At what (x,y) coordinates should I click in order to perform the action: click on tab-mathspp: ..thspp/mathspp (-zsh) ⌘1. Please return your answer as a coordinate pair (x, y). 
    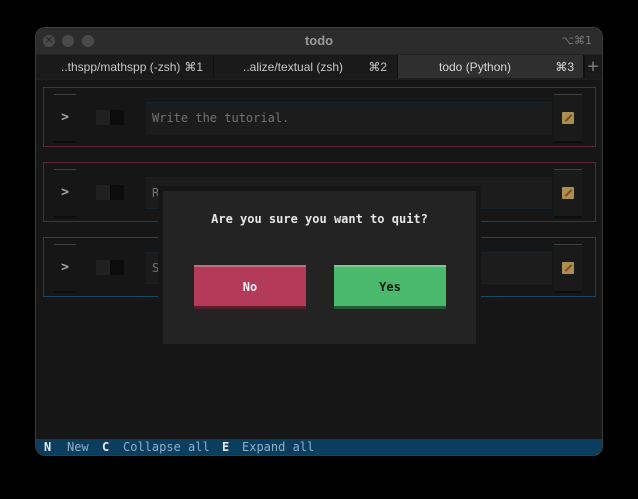
    Looking at the image, I should click on (125, 66).